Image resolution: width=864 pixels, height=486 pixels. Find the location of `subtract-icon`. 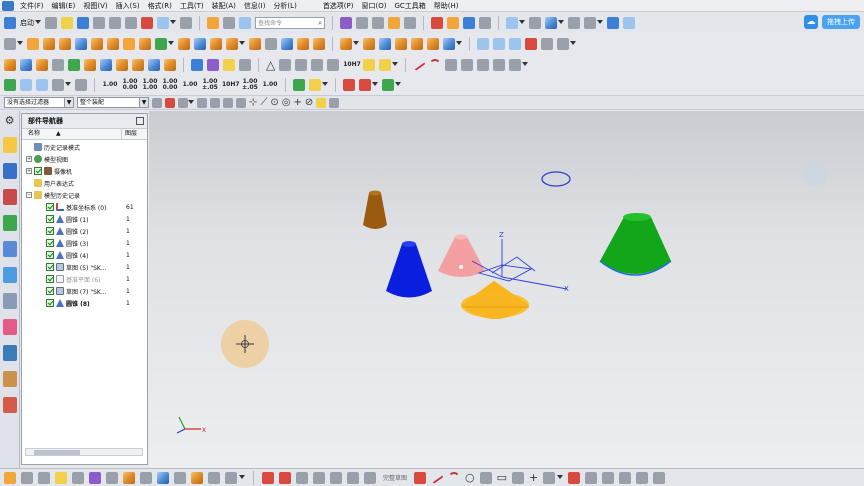

subtract-icon is located at coordinates (184, 44).